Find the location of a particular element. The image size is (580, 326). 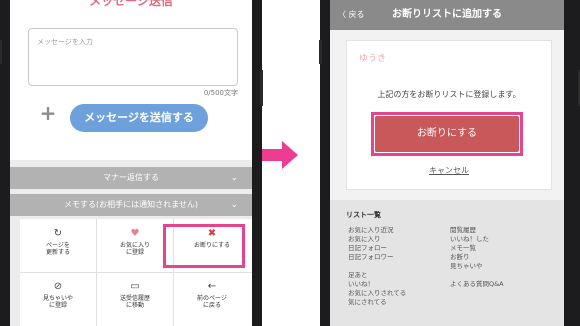

action-label: お気に入り に登録 is located at coordinates (134, 249).